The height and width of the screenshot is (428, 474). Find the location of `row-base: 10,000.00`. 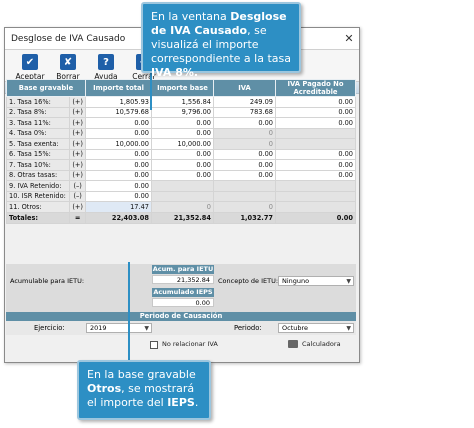

row-base: 10,000.00 is located at coordinates (182, 144).